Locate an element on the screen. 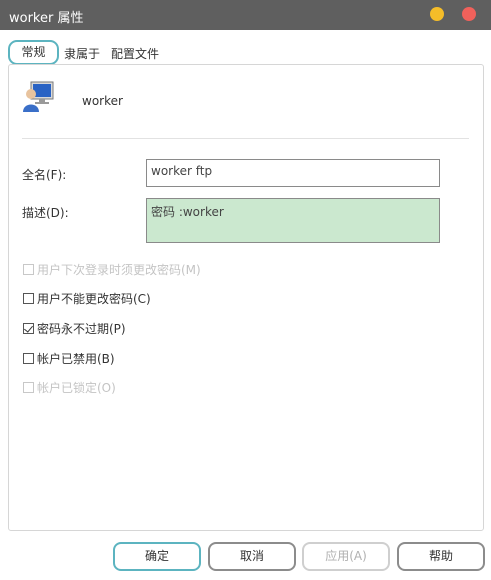  cannot-change-password-checkbox: 用户不能更改密码(C) is located at coordinates (87, 298).